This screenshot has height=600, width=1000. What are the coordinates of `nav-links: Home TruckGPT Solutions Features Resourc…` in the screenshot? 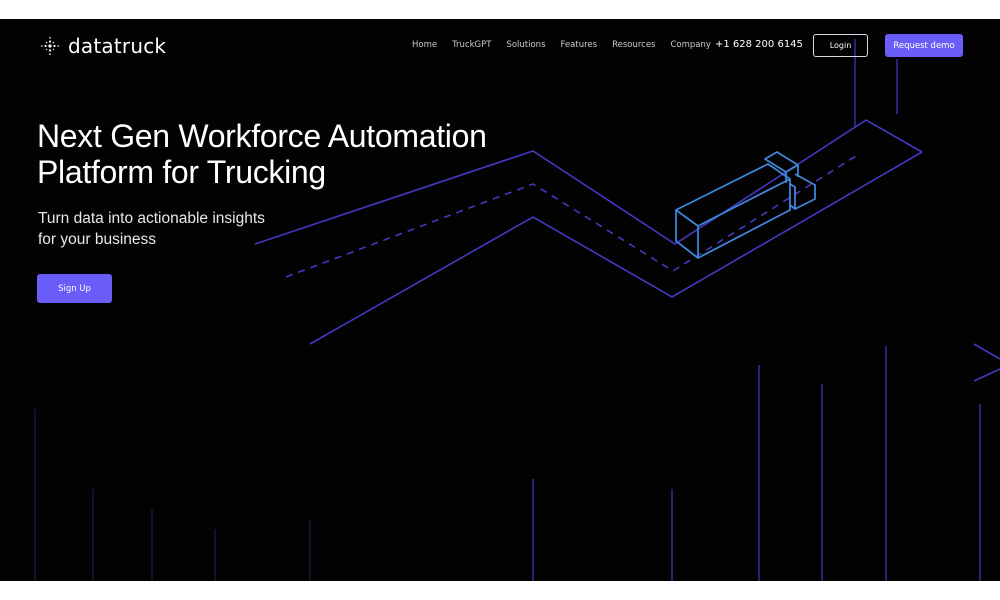 It's located at (569, 45).